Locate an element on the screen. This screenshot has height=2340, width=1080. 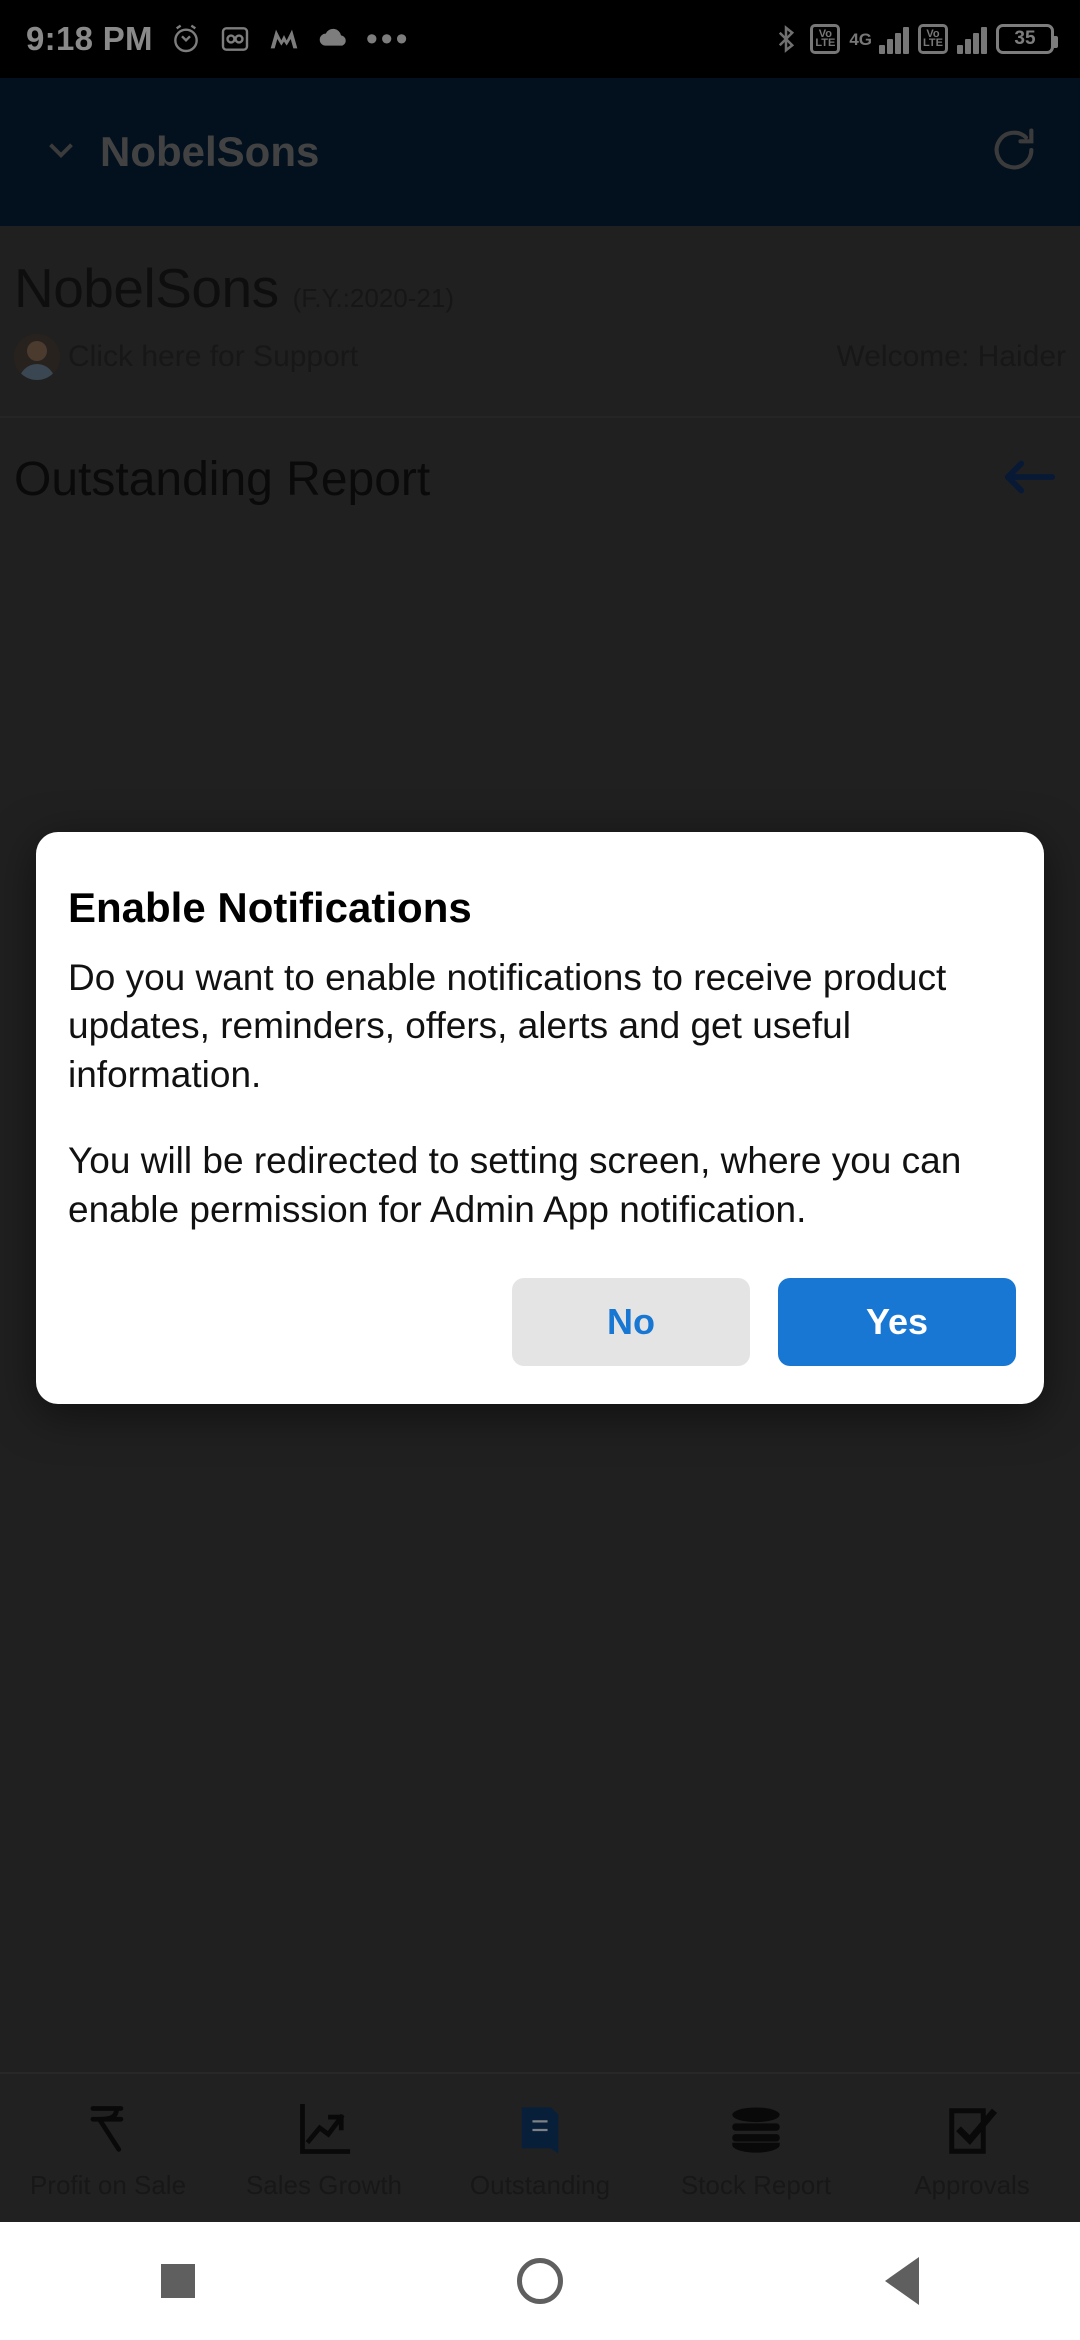
dialog-title: Enable Notifications is located at coordinates (270, 907).